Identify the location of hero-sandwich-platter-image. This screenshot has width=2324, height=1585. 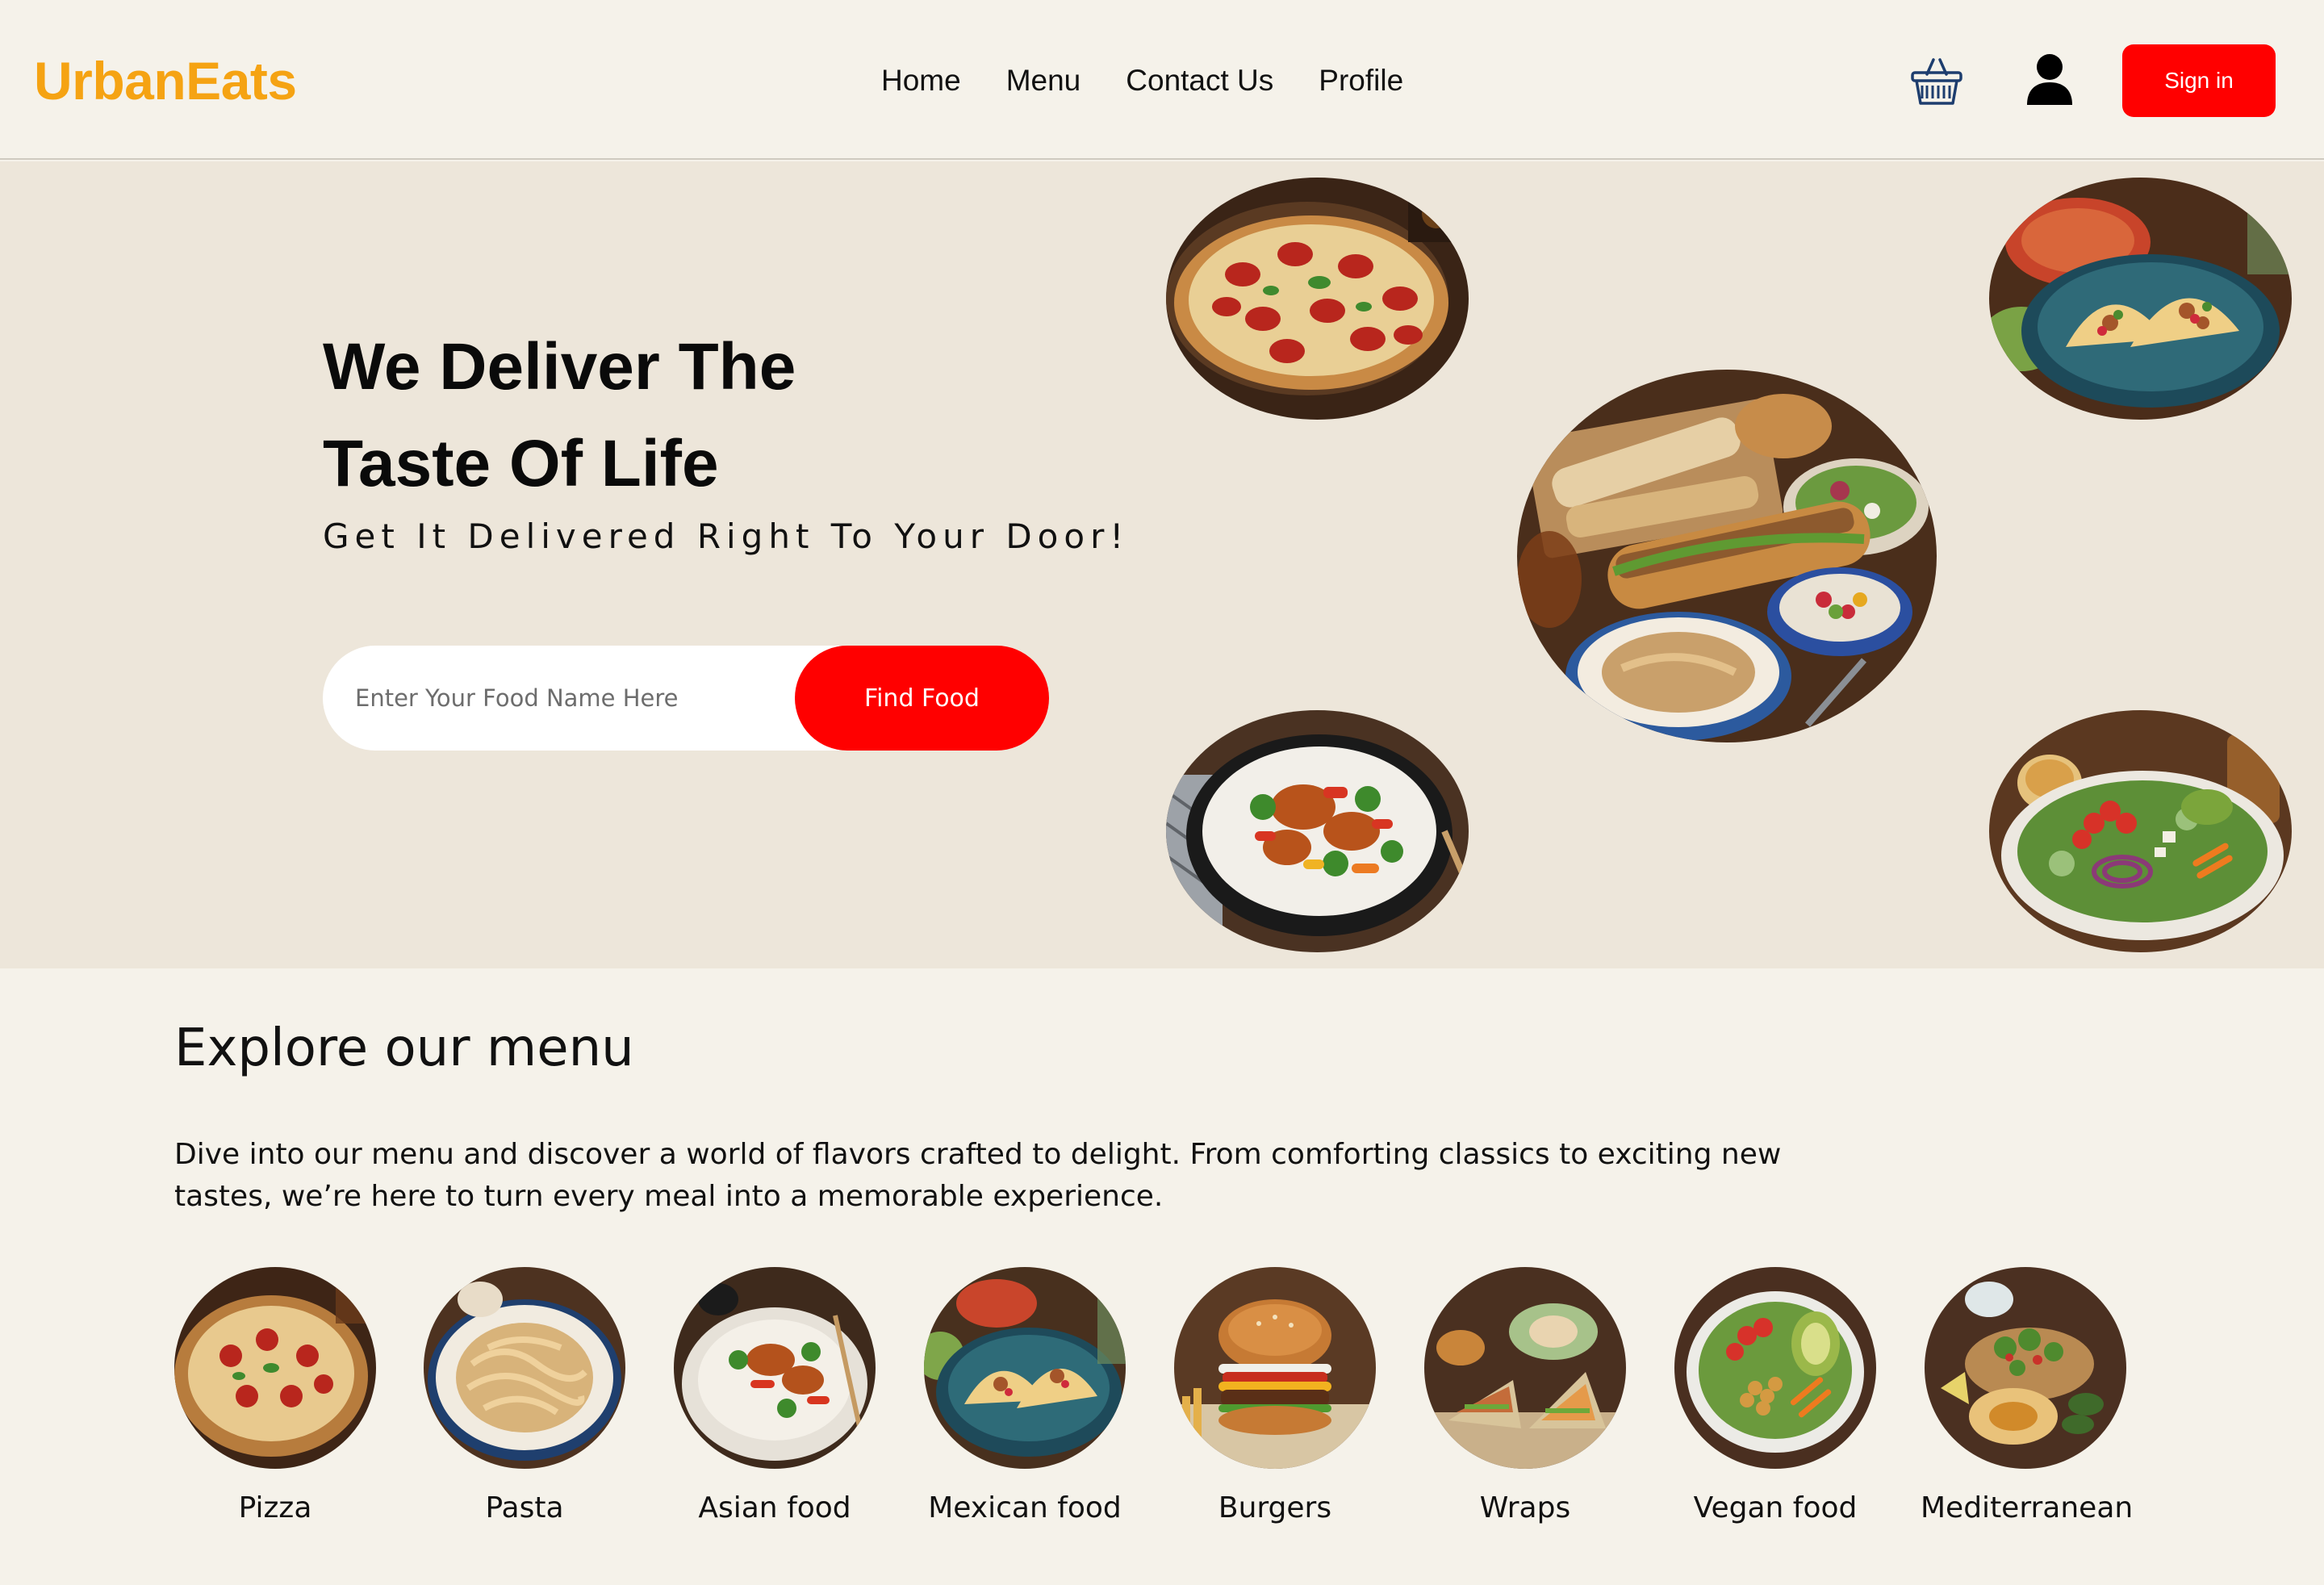
(1727, 556).